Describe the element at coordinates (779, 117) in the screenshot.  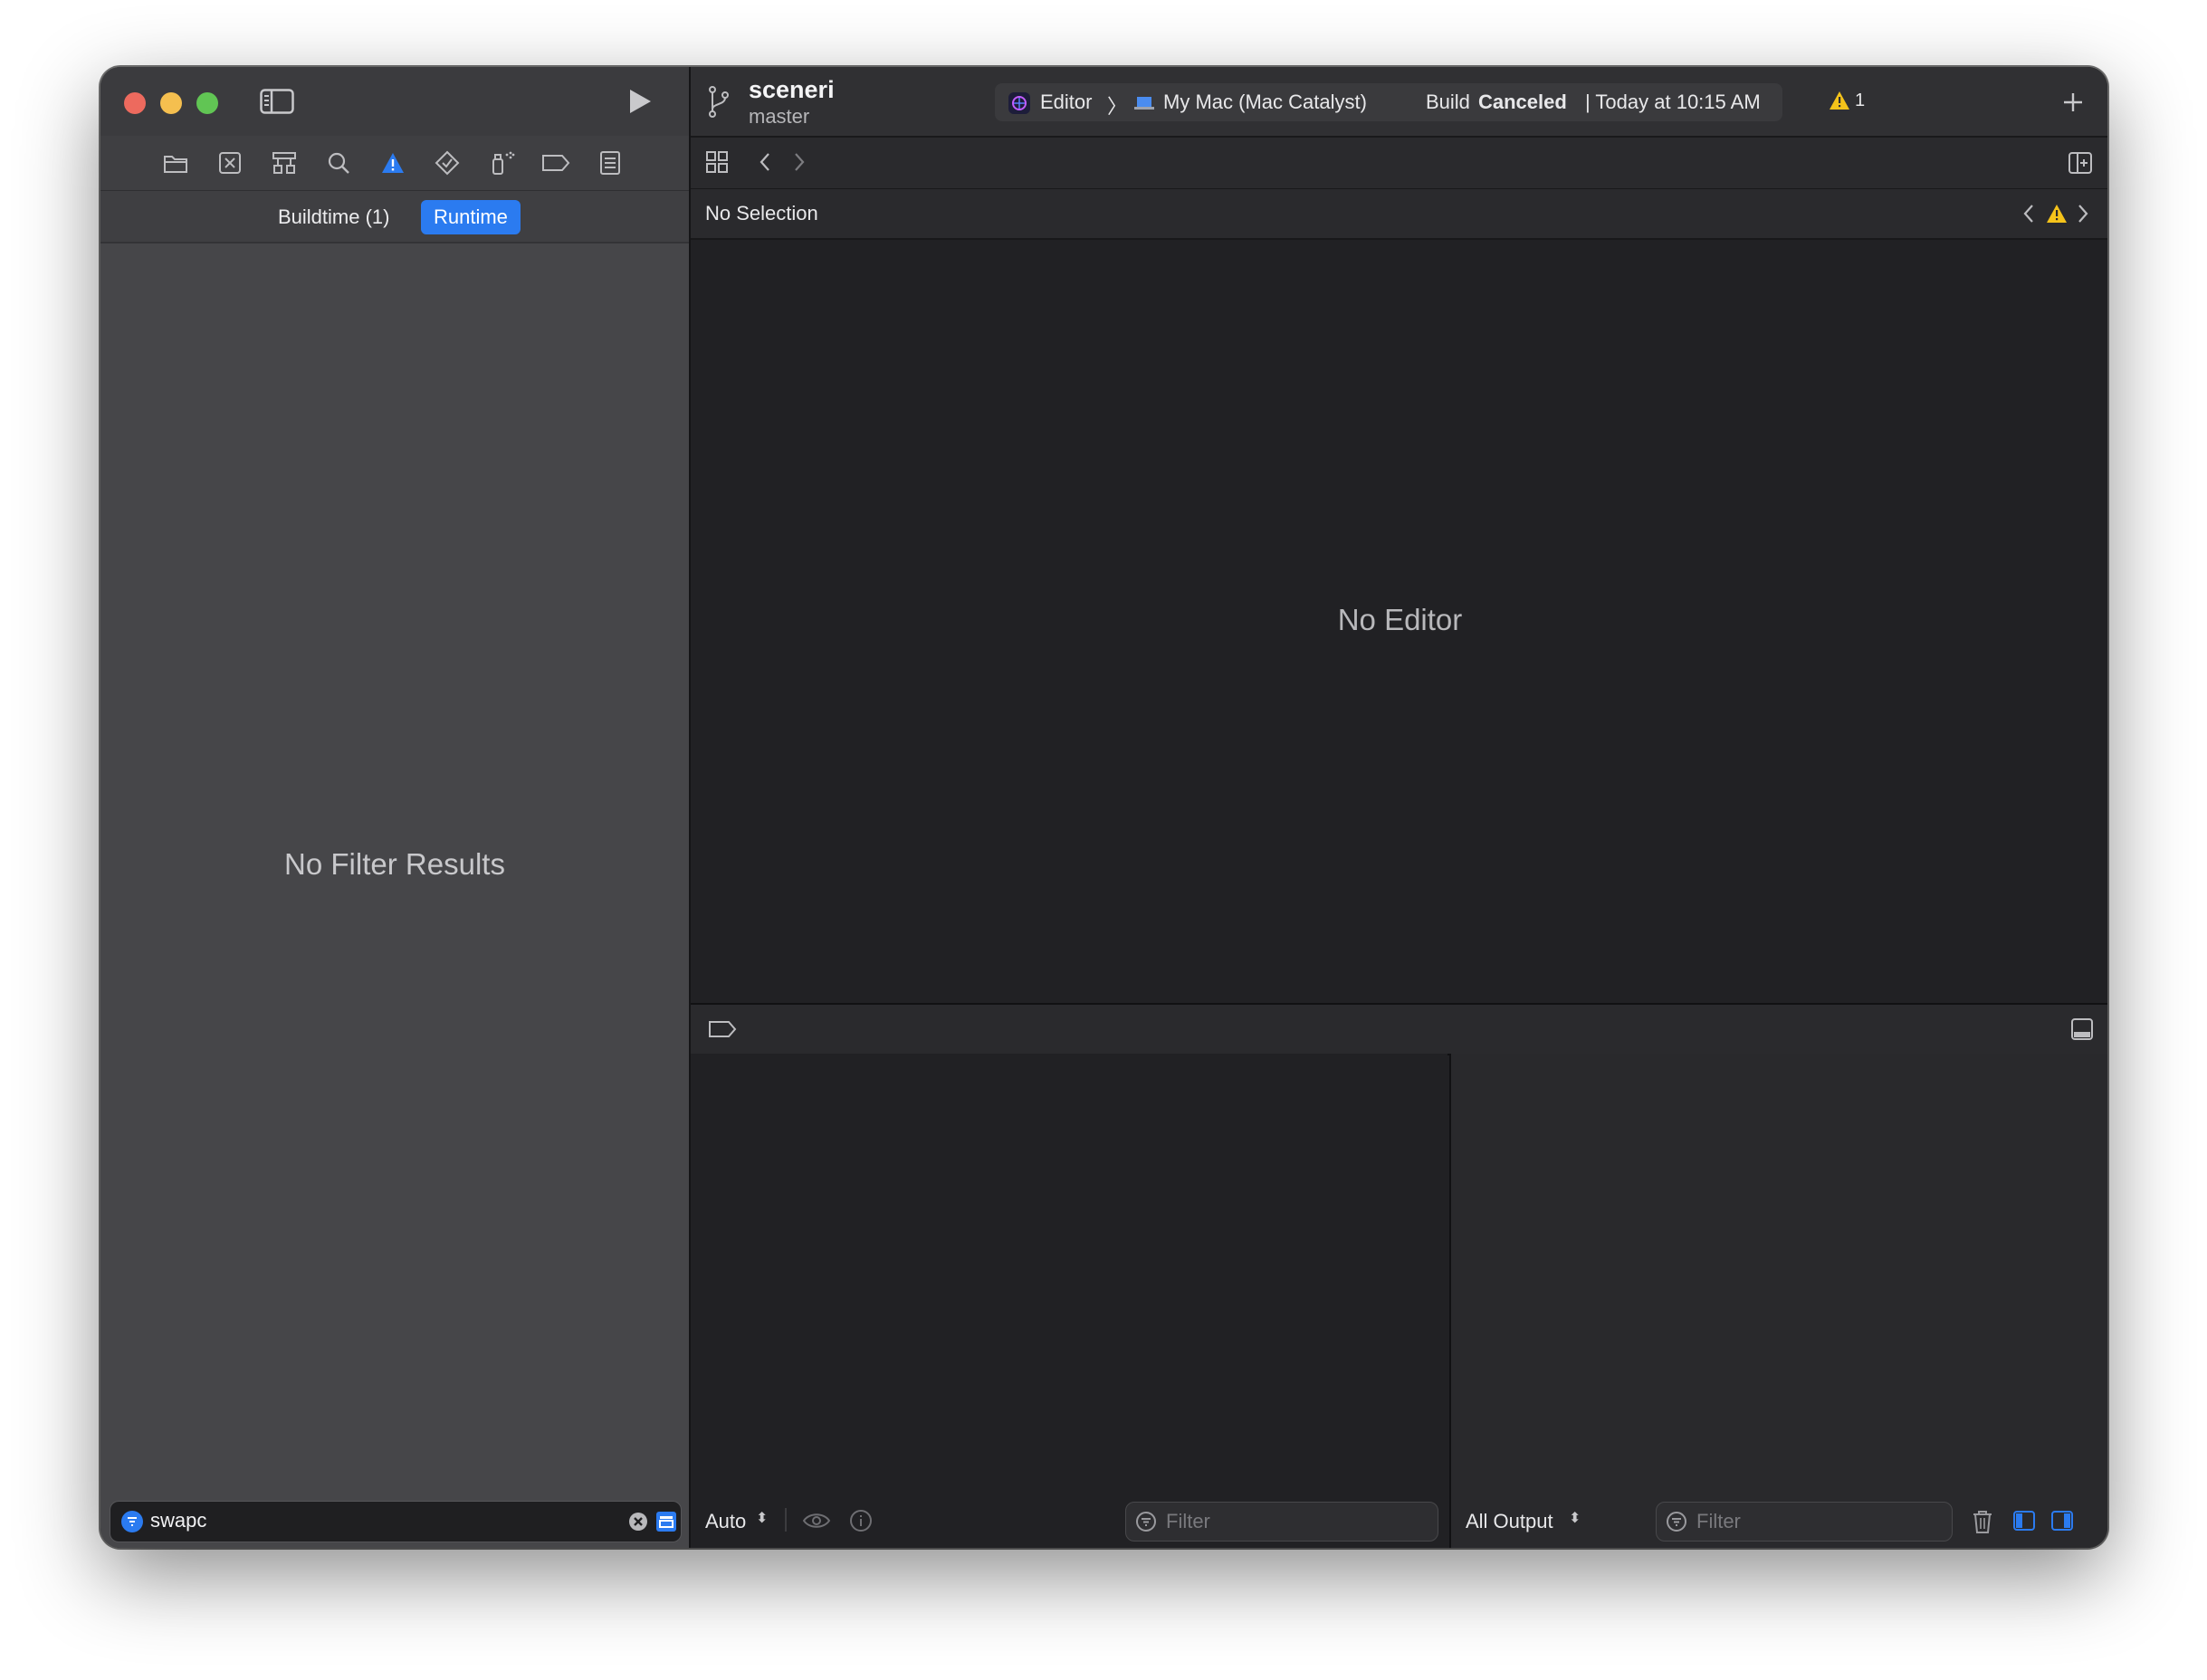
I see `branch-name: master` at that location.